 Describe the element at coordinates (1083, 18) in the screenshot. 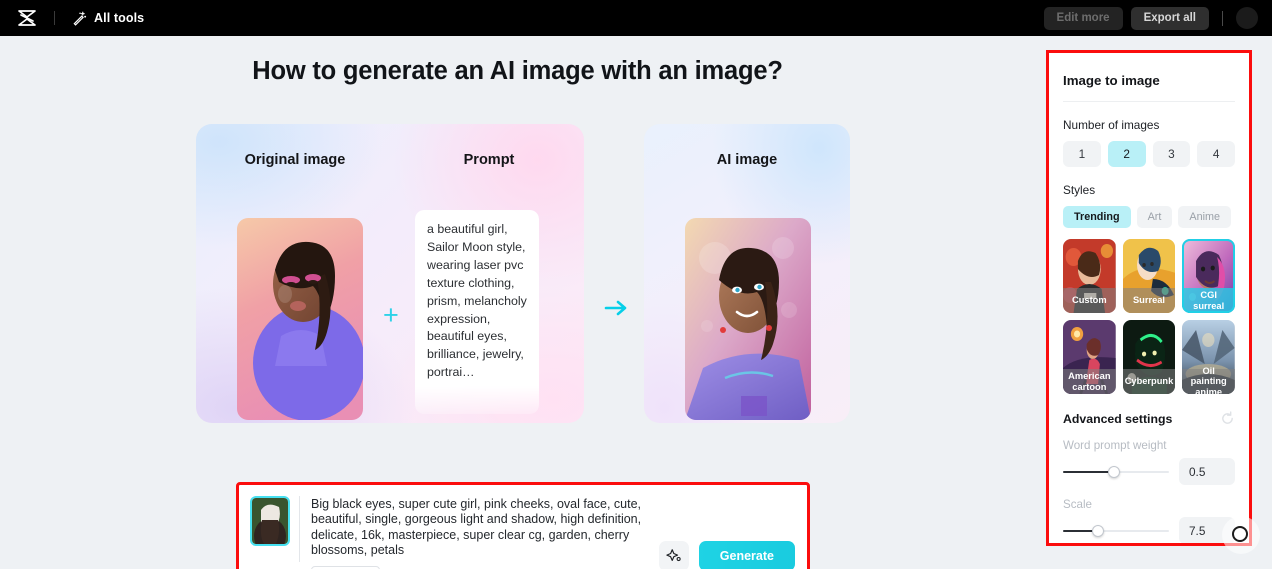

I see `edit-more-button: Edit more` at that location.